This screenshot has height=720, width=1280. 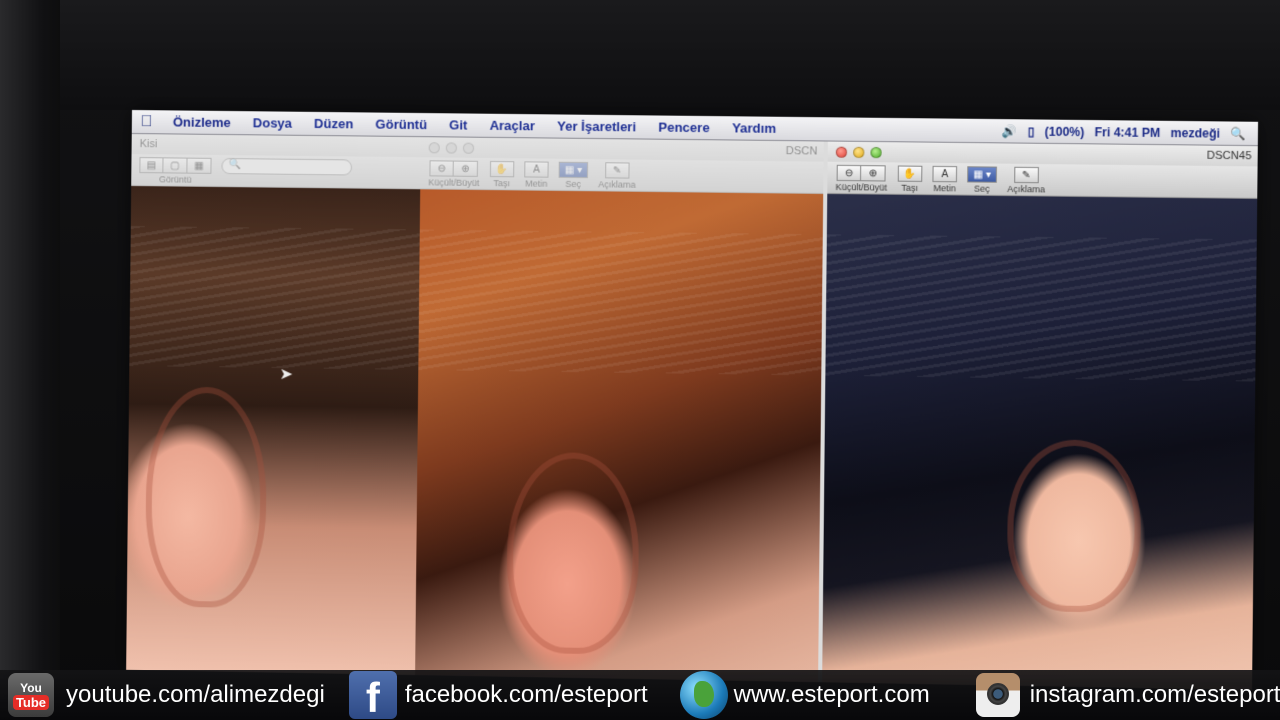 What do you see at coordinates (286, 374) in the screenshot?
I see `mouse-cursor-icon: ➤` at bounding box center [286, 374].